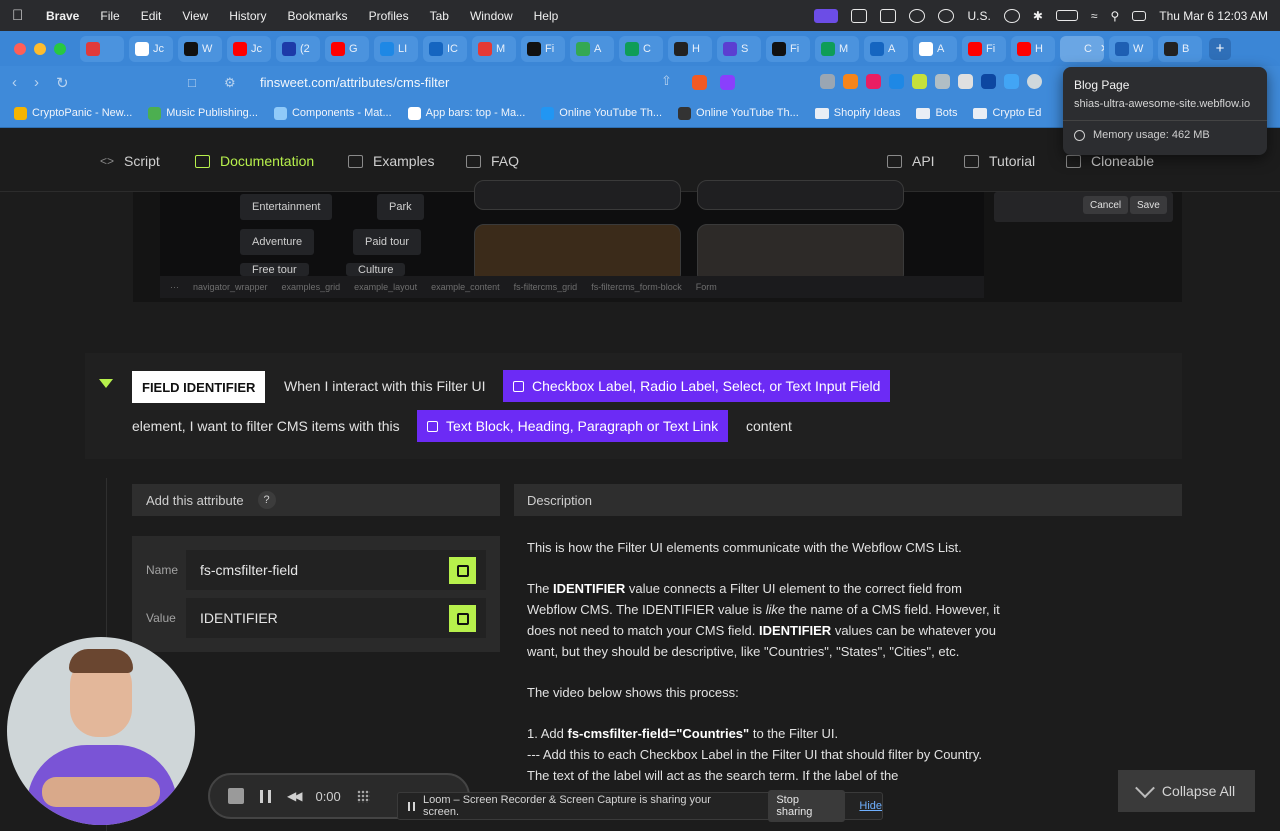 This screenshot has height=831, width=1280. What do you see at coordinates (857, 113) in the screenshot?
I see `bookmark-folder: Shopify Ideas` at bounding box center [857, 113].